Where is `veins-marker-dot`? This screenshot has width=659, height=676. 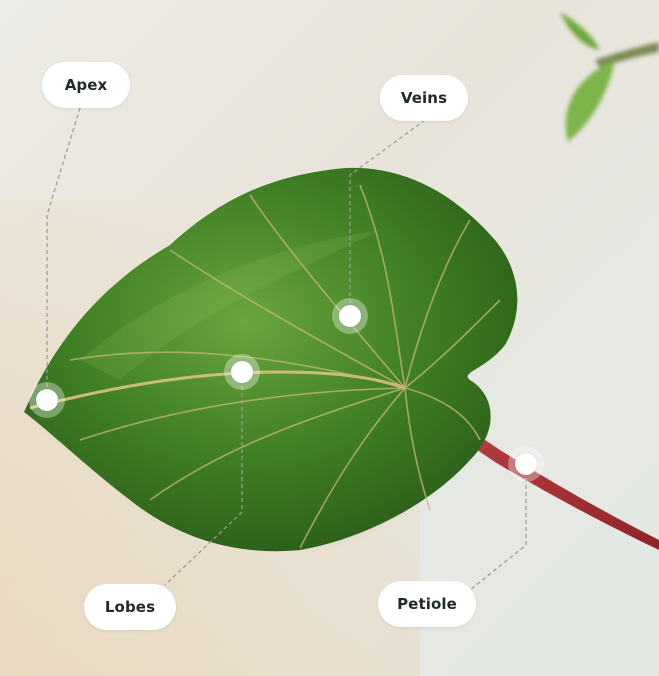 veins-marker-dot is located at coordinates (350, 316).